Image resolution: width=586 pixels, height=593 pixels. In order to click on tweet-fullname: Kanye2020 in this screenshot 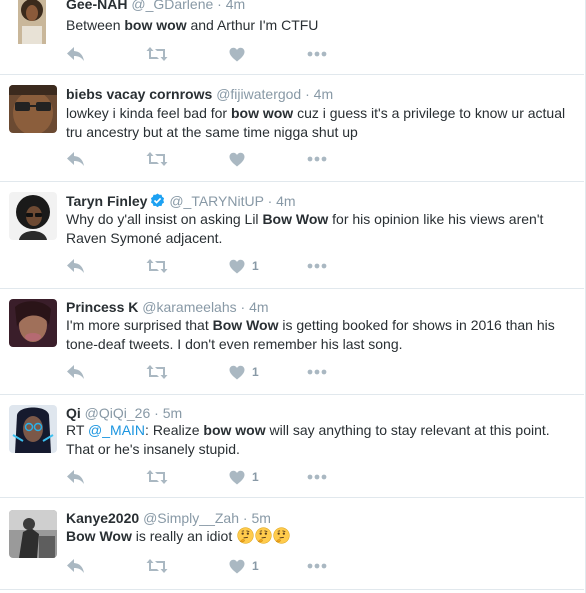, I will do `click(102, 518)`.